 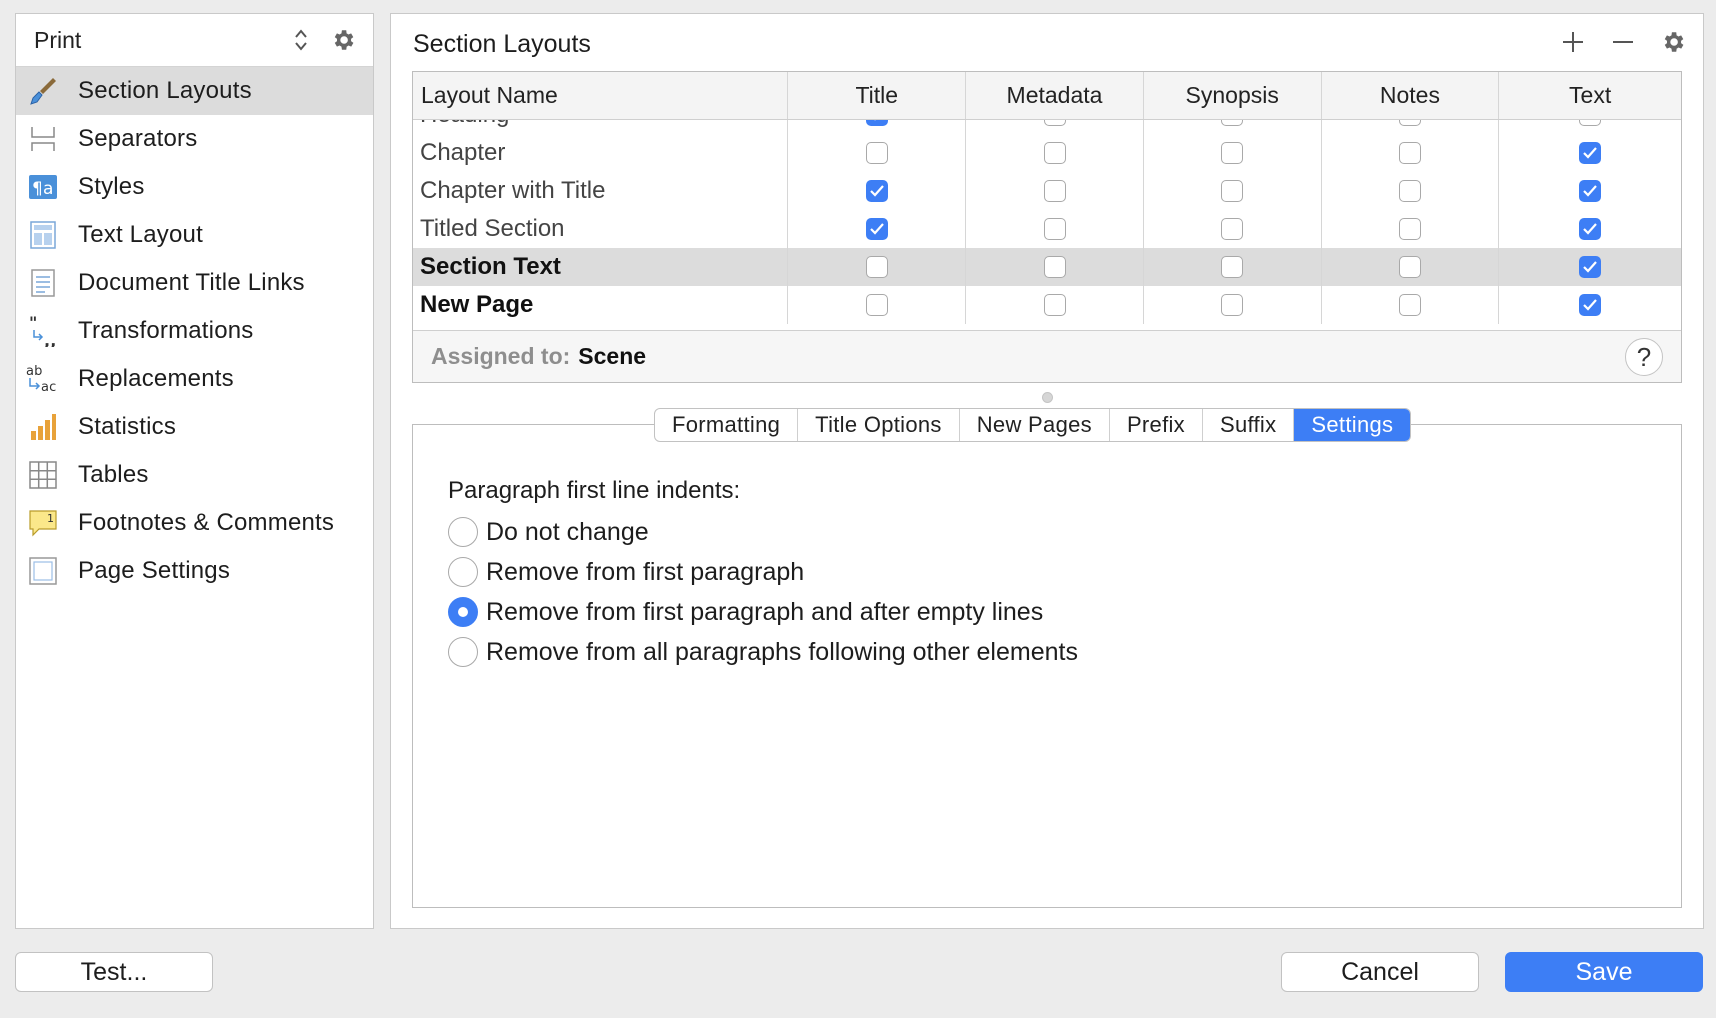 I want to click on column-header-synopsis: Synopsis, so click(x=1233, y=95).